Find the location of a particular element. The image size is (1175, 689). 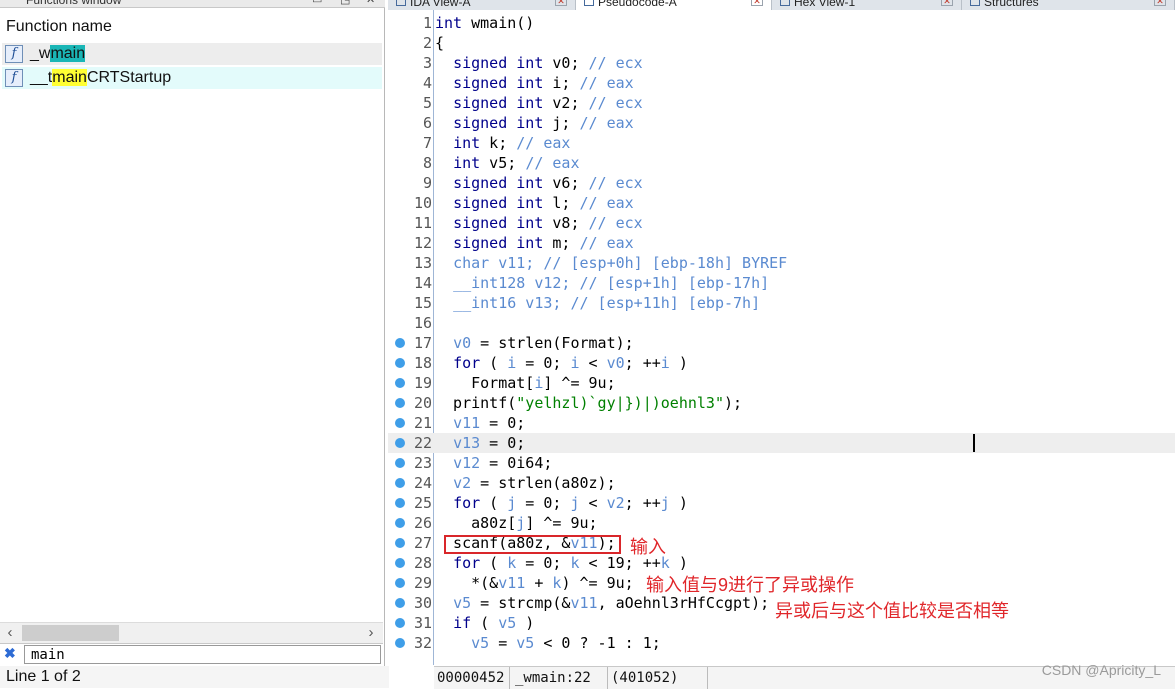

code-line-6: 6 signed int j; // eax is located at coordinates (781, 123).